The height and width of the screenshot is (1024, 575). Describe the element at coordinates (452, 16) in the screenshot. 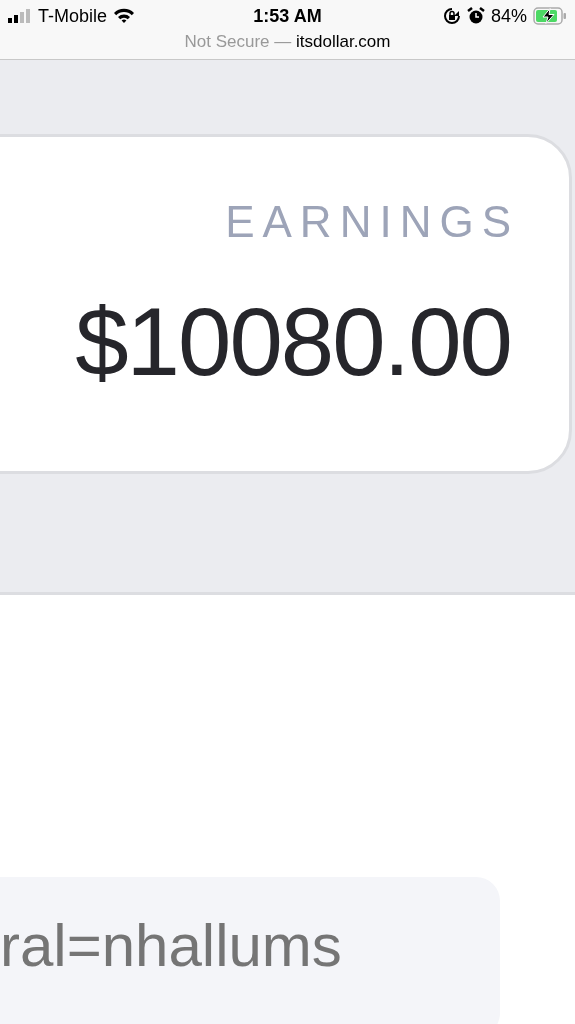

I see `rotation-lock-icon` at that location.